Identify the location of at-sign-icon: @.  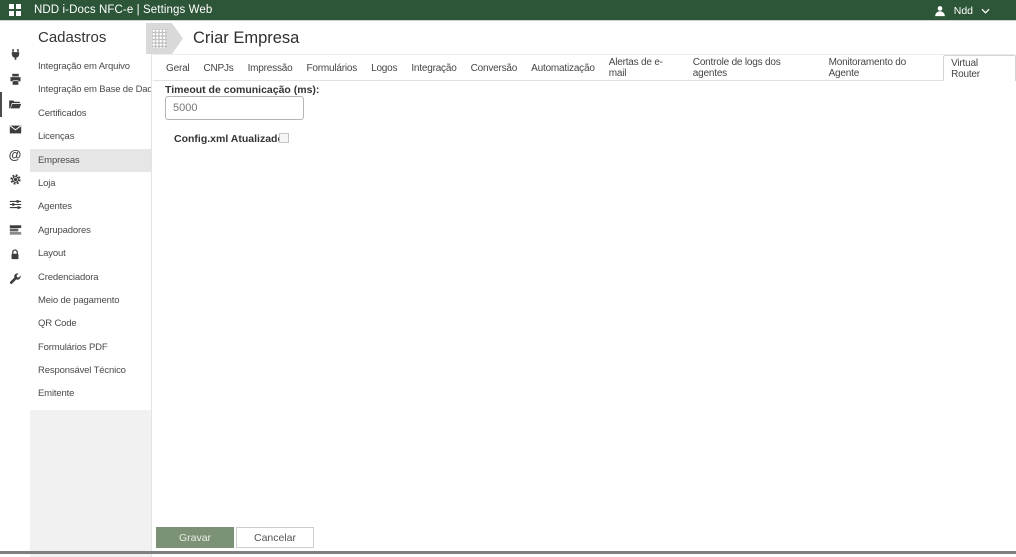
(15, 154).